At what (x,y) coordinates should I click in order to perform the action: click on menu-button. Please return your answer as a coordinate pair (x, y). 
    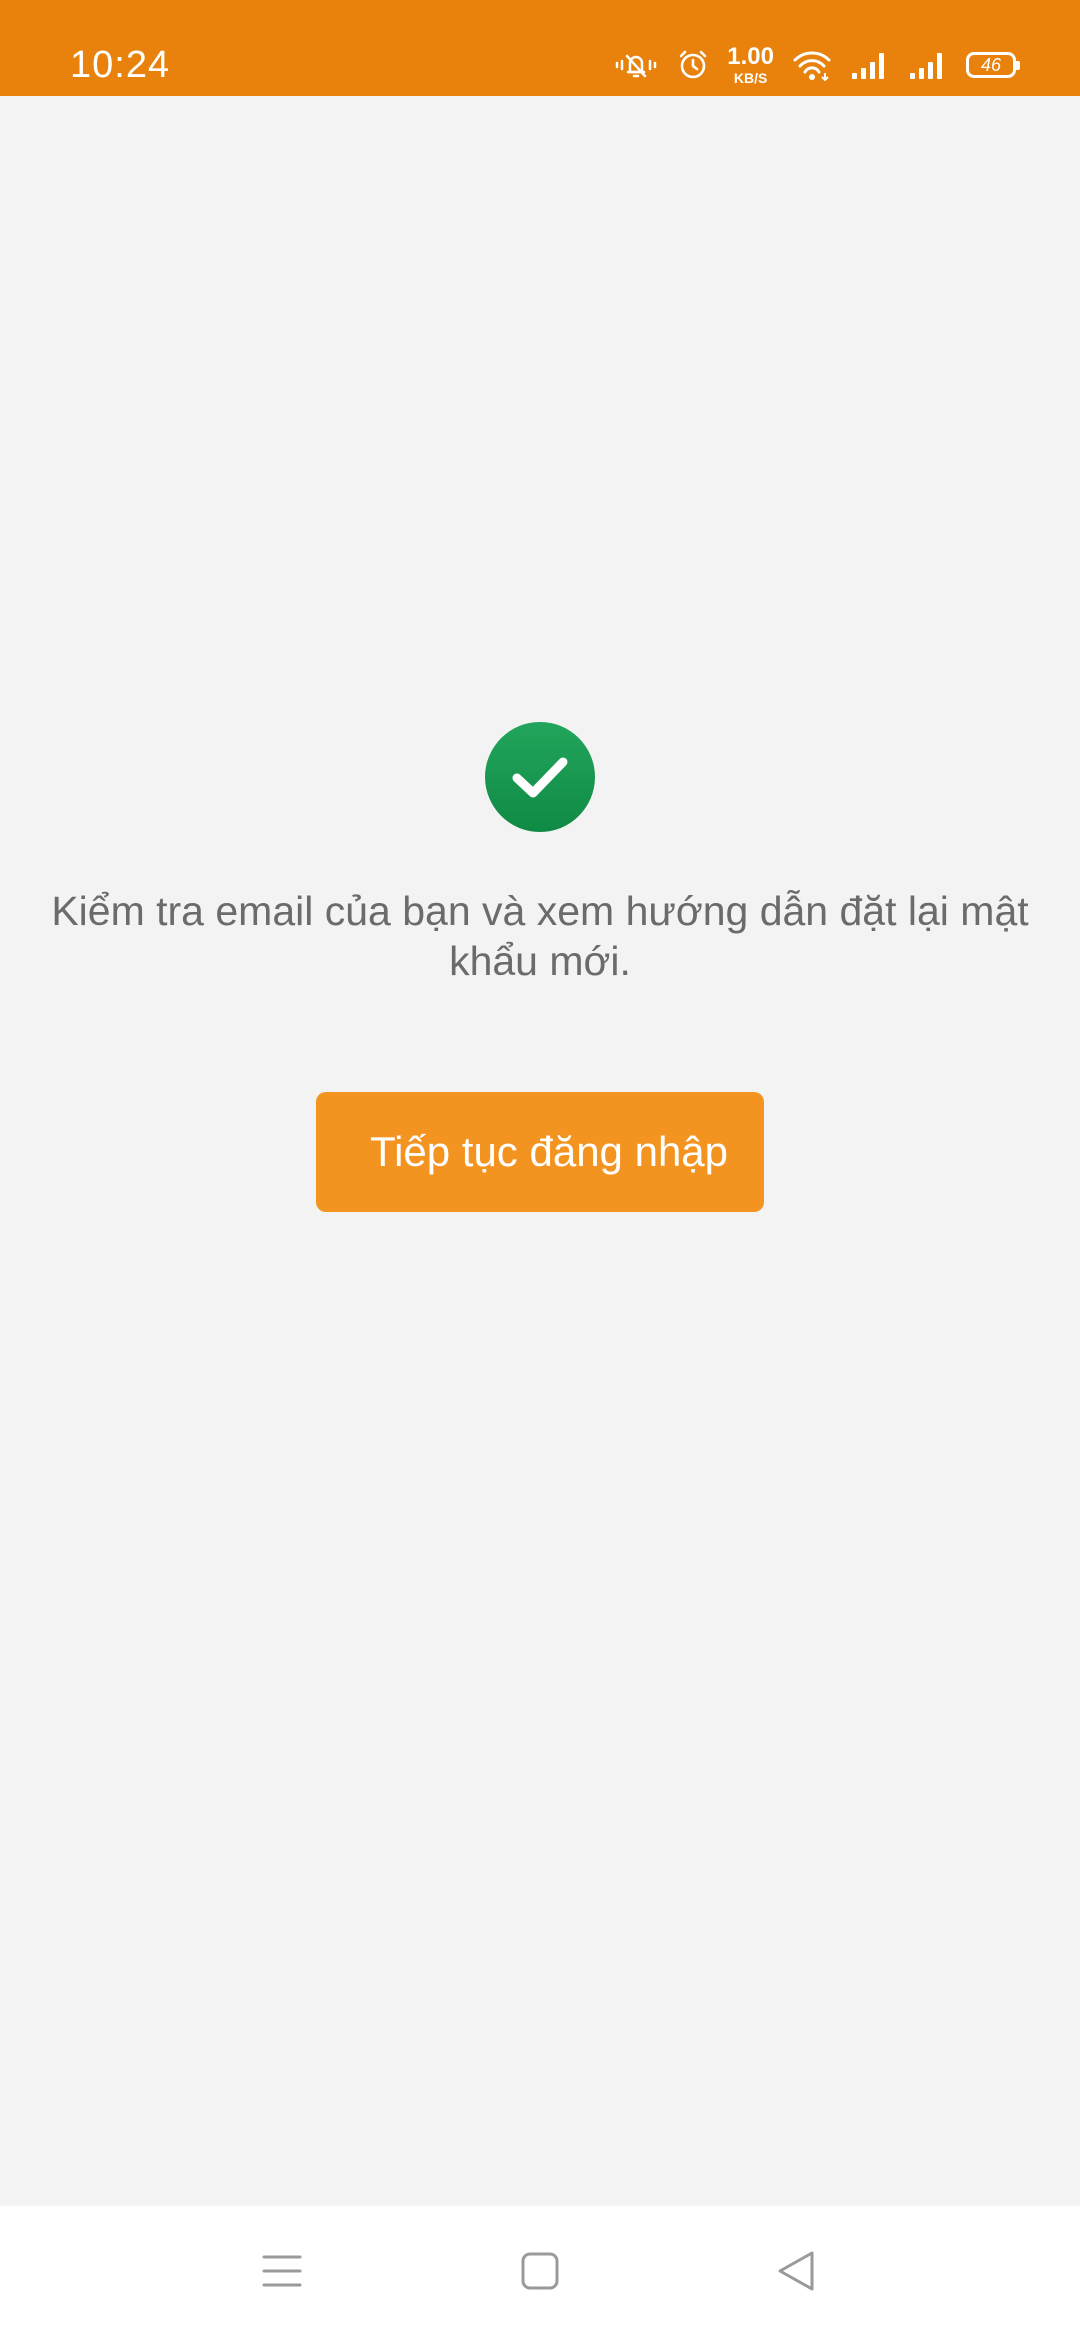
    Looking at the image, I should click on (282, 2273).